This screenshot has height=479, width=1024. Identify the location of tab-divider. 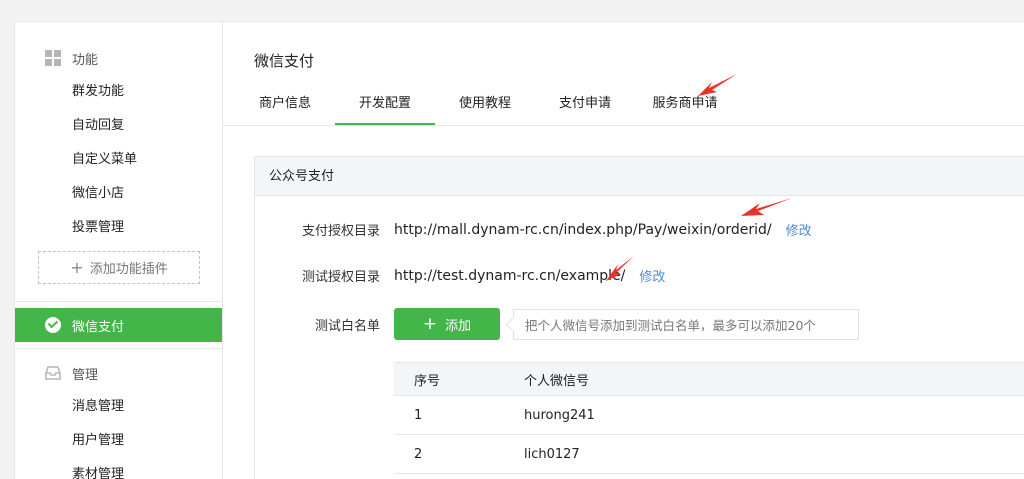
(623, 125).